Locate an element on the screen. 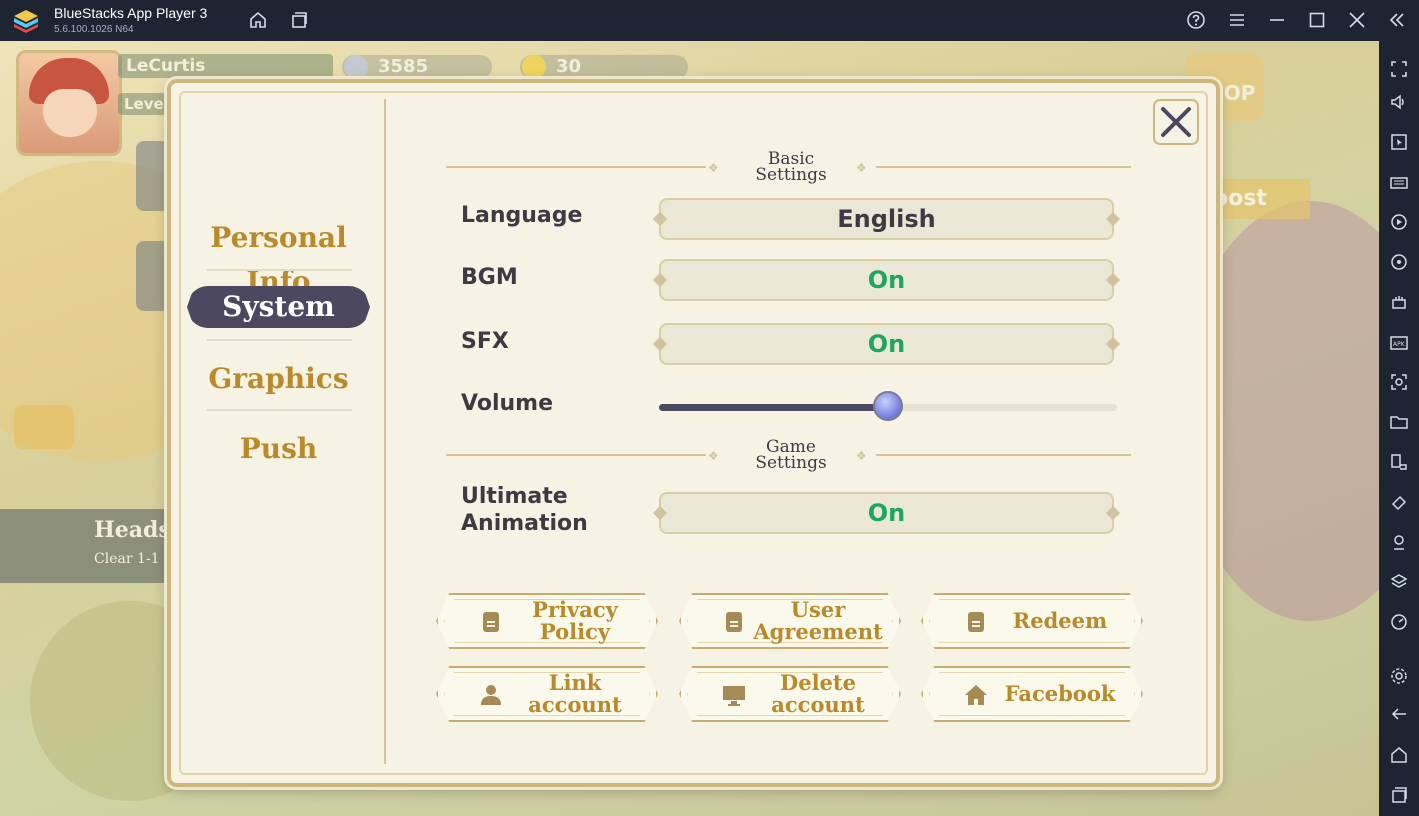  monitor-icon is located at coordinates (734, 695).